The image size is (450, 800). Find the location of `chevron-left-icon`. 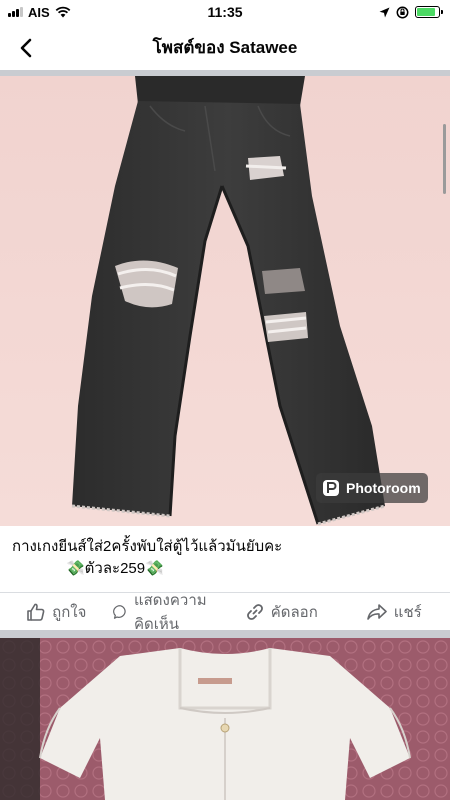

chevron-left-icon is located at coordinates (26, 48).